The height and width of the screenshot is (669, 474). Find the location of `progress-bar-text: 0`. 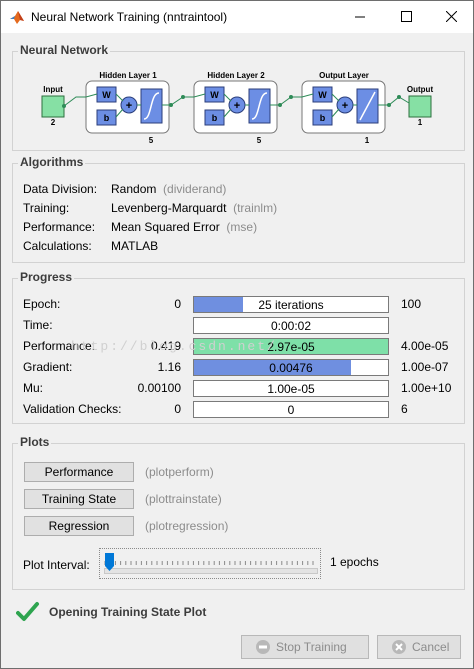

progress-bar-text: 0 is located at coordinates (291, 410).